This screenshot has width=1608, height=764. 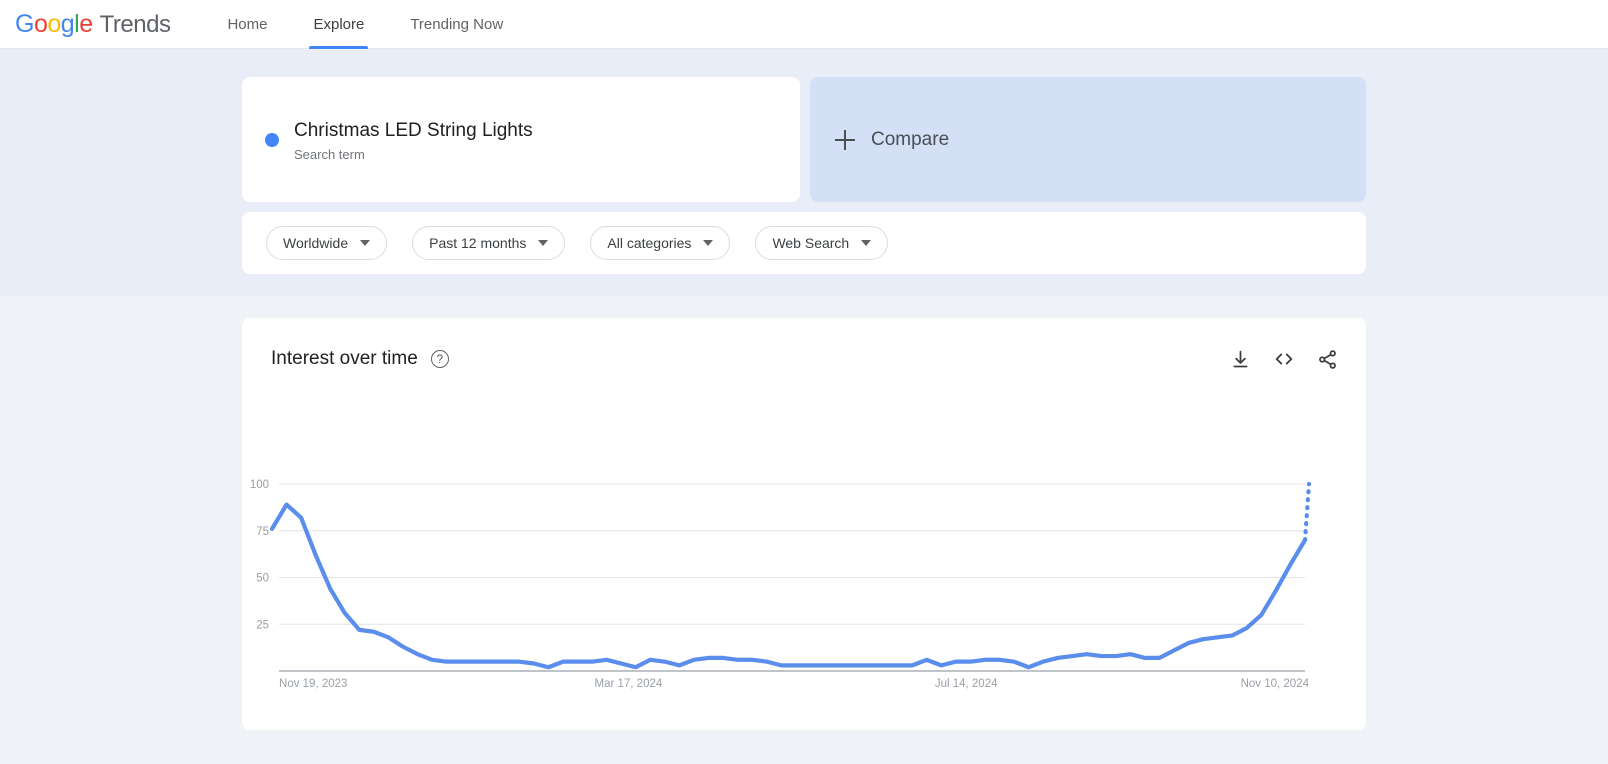 I want to click on y-axis-tick-label: 100, so click(x=259, y=485).